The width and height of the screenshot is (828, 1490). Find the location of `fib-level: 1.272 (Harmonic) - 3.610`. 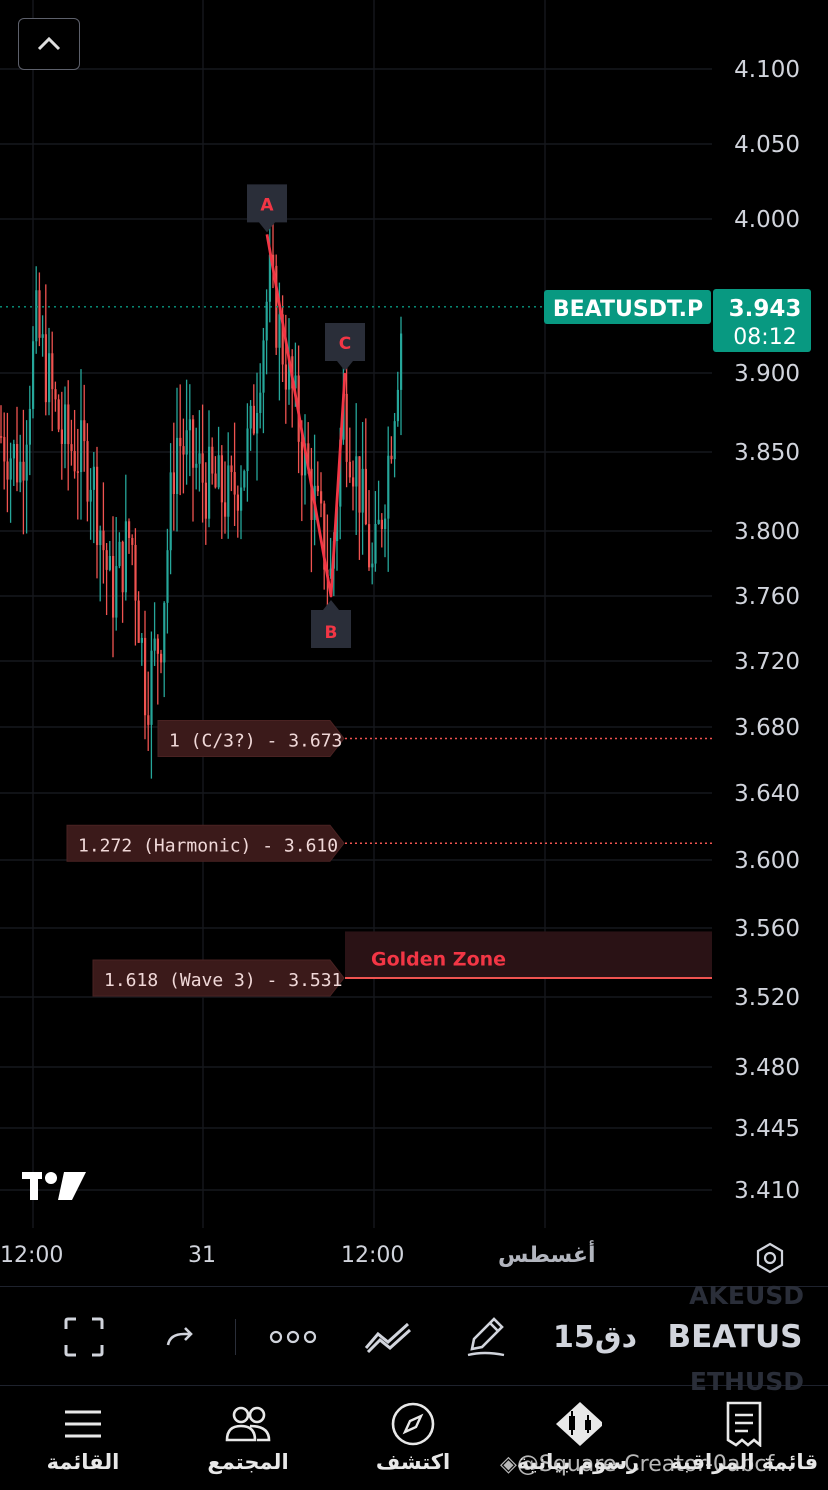

fib-level: 1.272 (Harmonic) - 3.610 is located at coordinates (389, 843).